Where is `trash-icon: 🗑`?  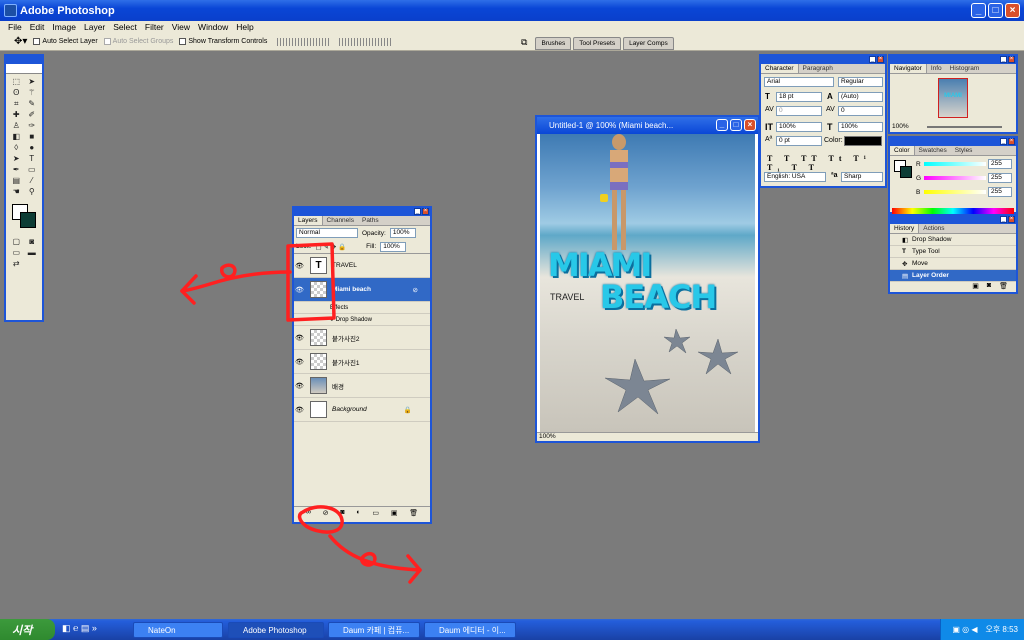 trash-icon: 🗑 is located at coordinates (1003, 286).